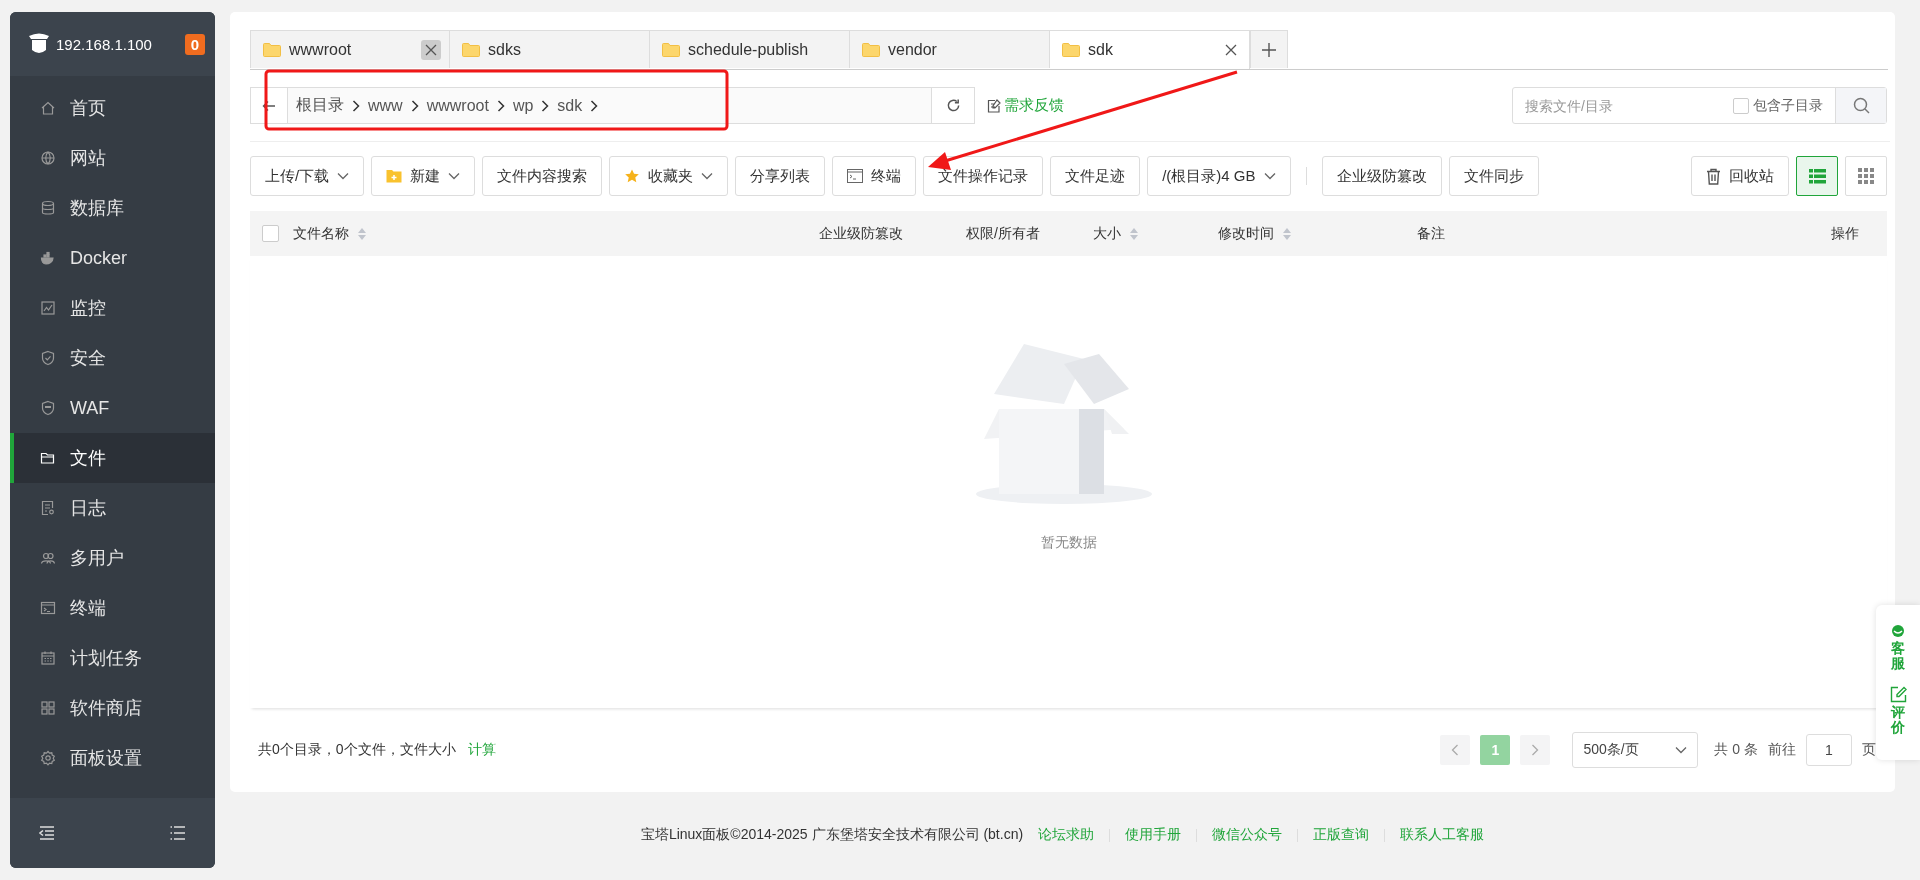  What do you see at coordinates (321, 233) in the screenshot?
I see `column-header: 文件名称` at bounding box center [321, 233].